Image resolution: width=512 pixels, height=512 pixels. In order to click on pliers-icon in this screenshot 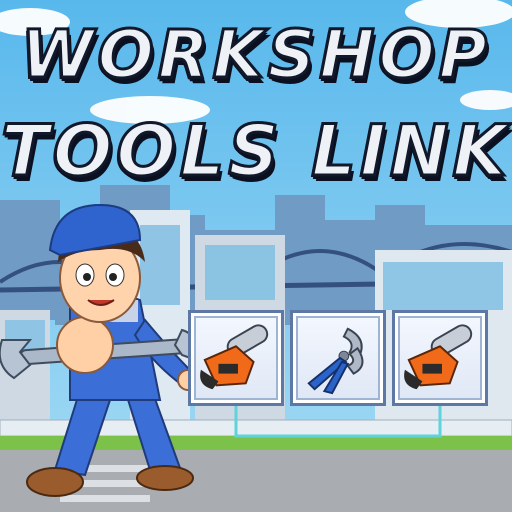, I will do `click(335, 361)`.